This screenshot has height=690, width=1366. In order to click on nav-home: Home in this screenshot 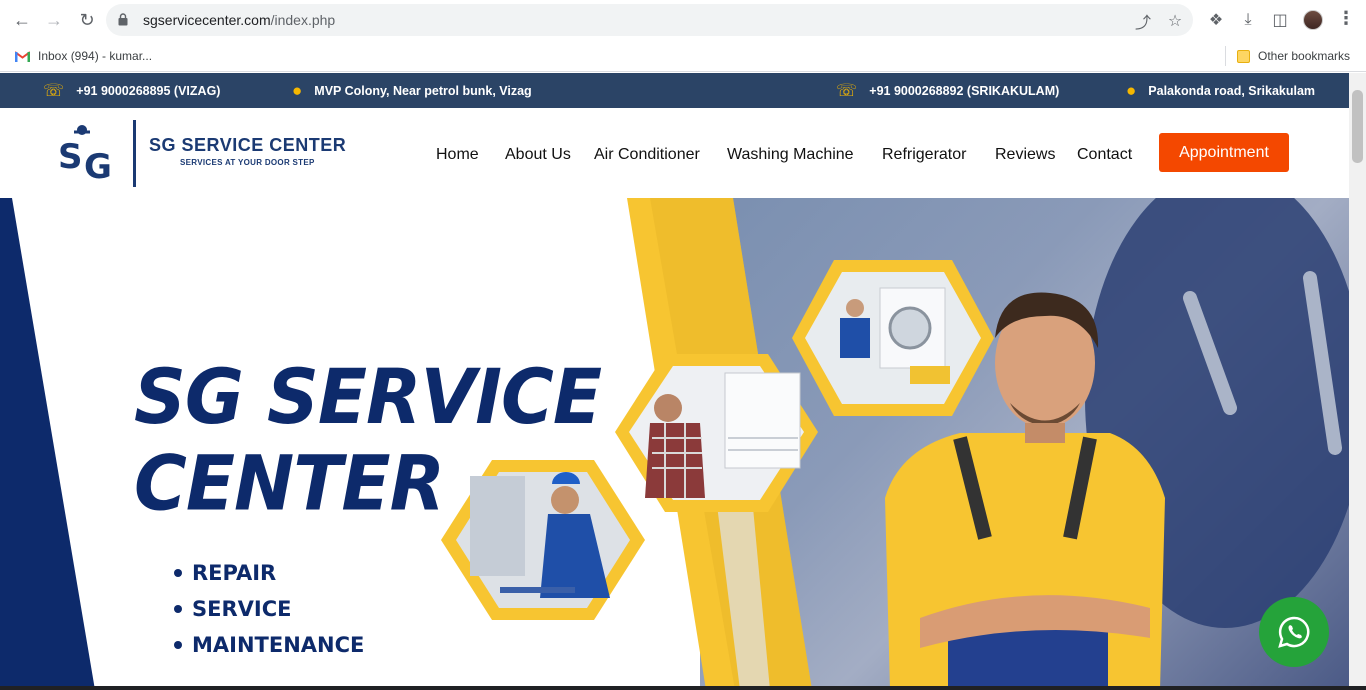, I will do `click(457, 155)`.